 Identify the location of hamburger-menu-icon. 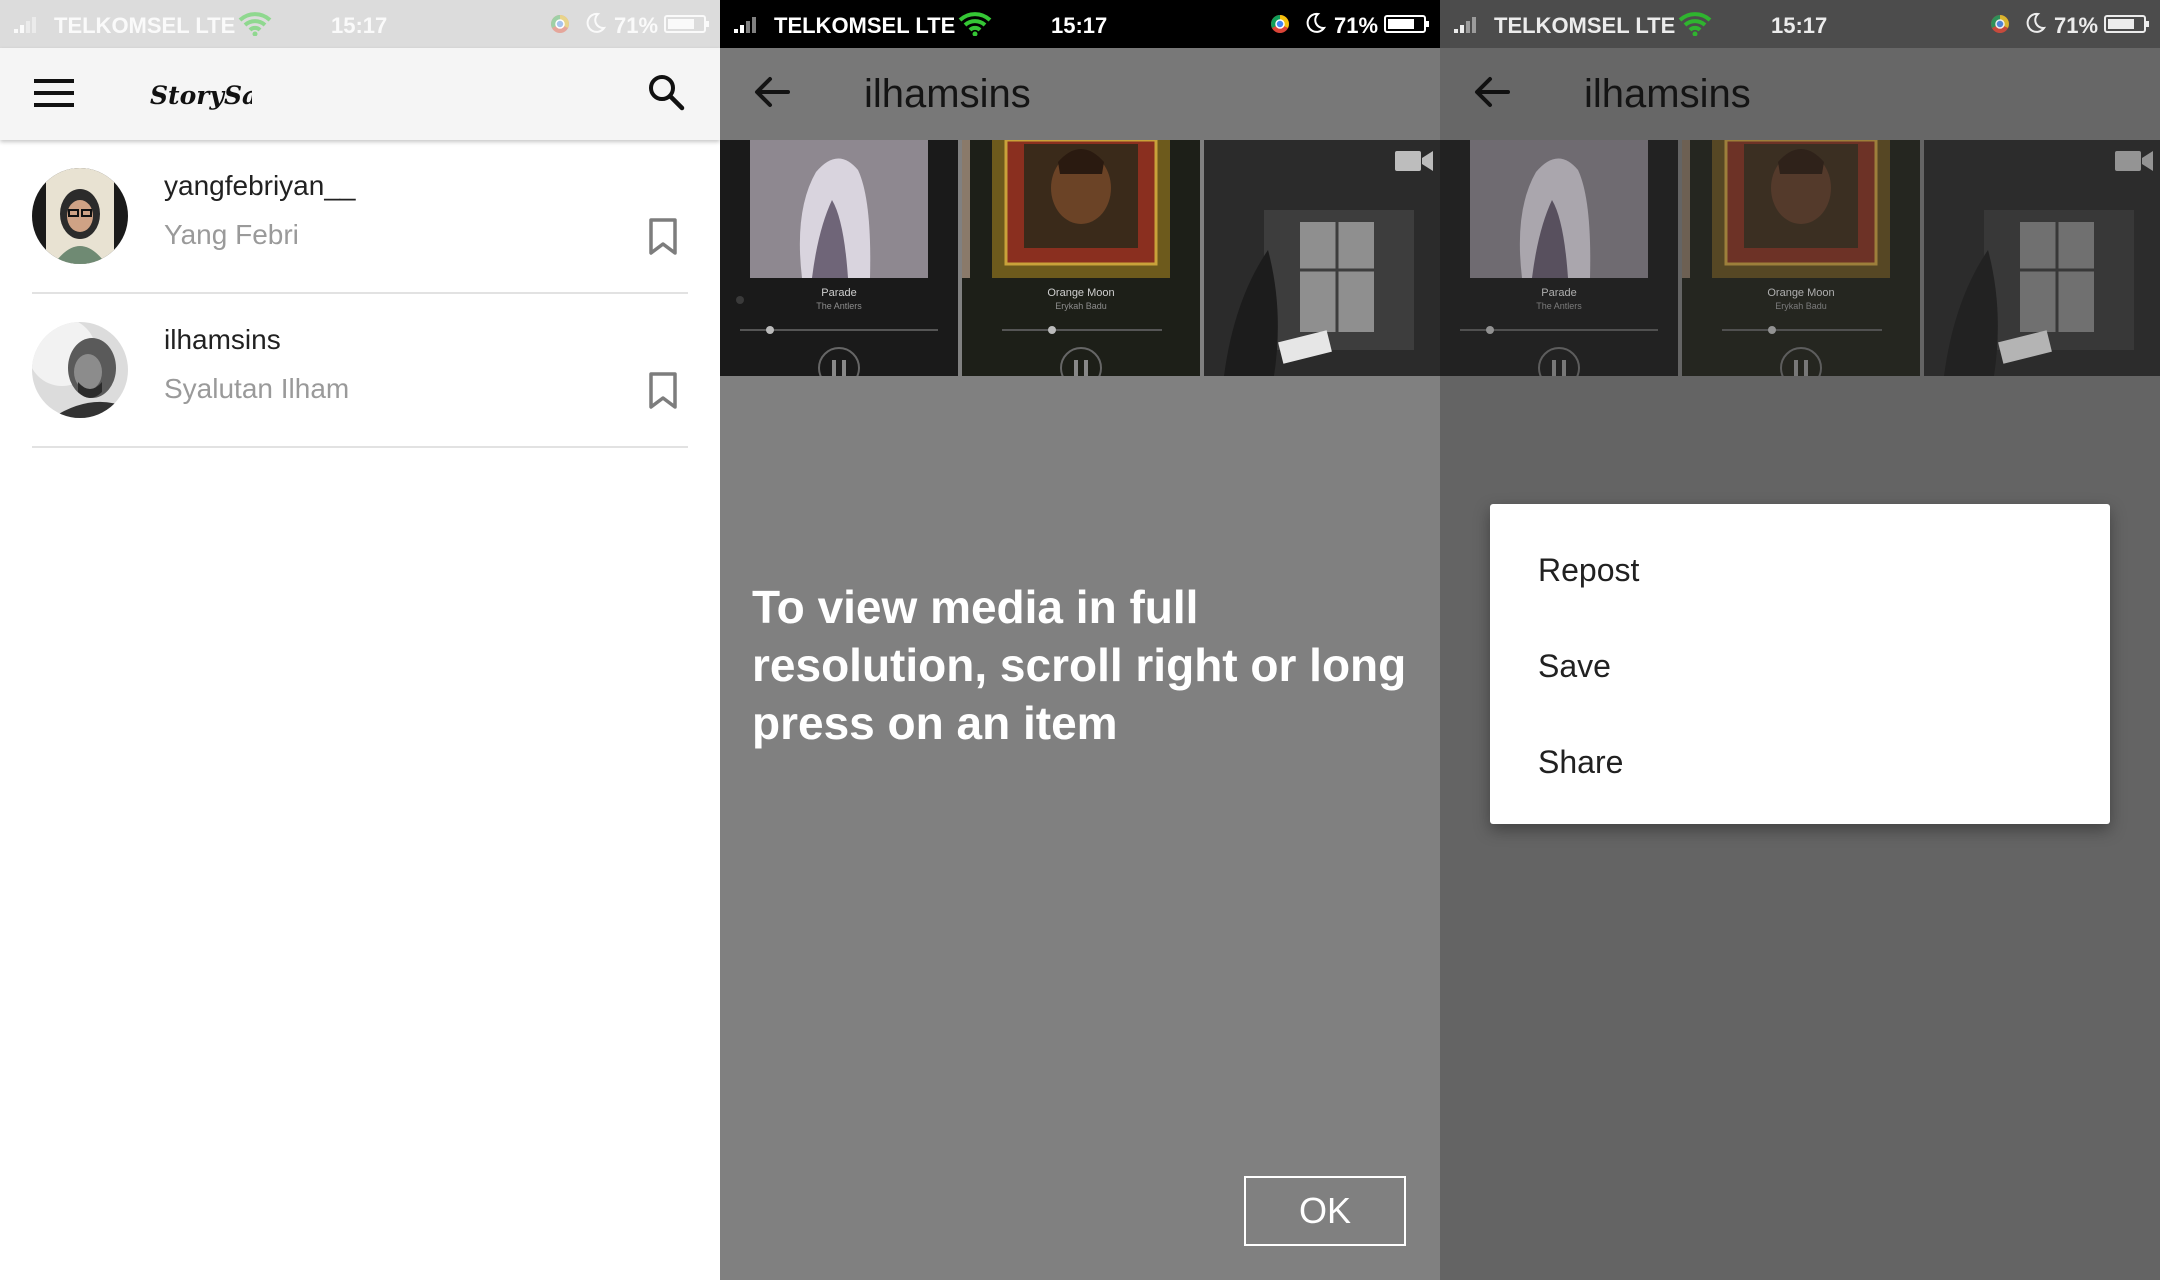
(54, 93).